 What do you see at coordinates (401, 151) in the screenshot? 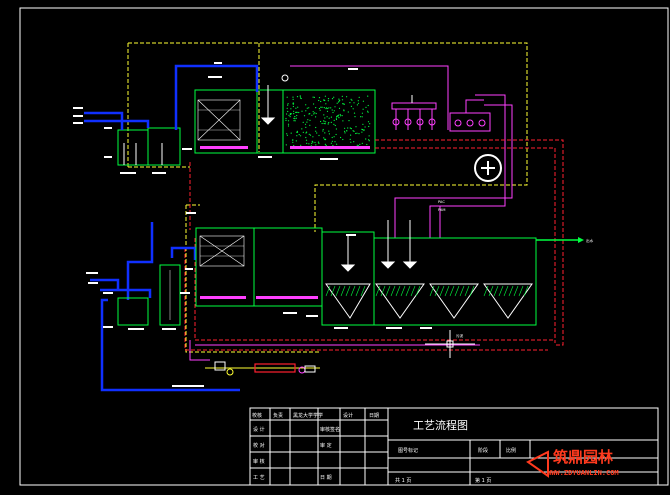
I see `chemical-feed-lines` at bounding box center [401, 151].